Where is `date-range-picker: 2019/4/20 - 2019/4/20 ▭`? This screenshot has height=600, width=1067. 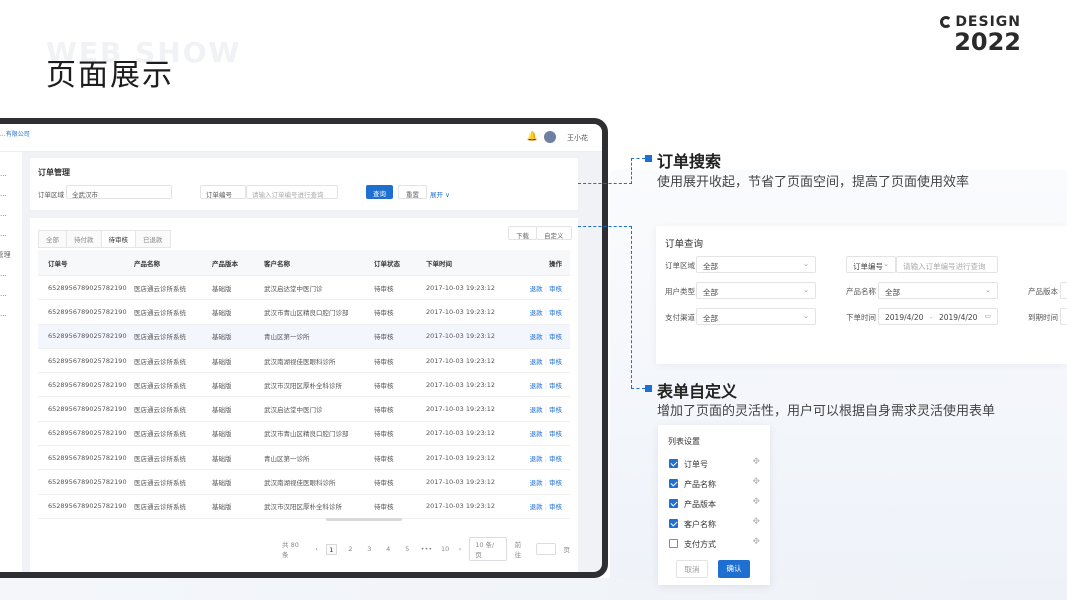 date-range-picker: 2019/4/20 - 2019/4/20 ▭ is located at coordinates (938, 316).